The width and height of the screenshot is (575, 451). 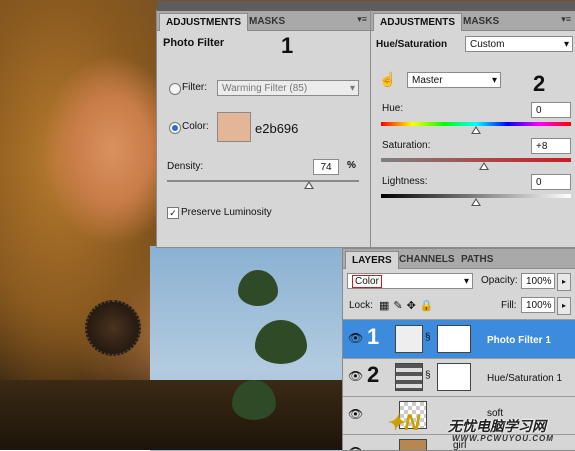 What do you see at coordinates (476, 202) in the screenshot?
I see `lightness-slider-thumb` at bounding box center [476, 202].